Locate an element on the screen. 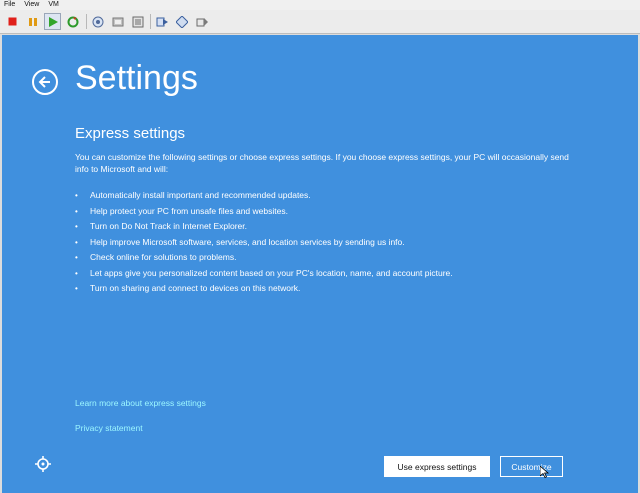 The image size is (640, 493). host-menubar: File View VM is located at coordinates (320, 5).